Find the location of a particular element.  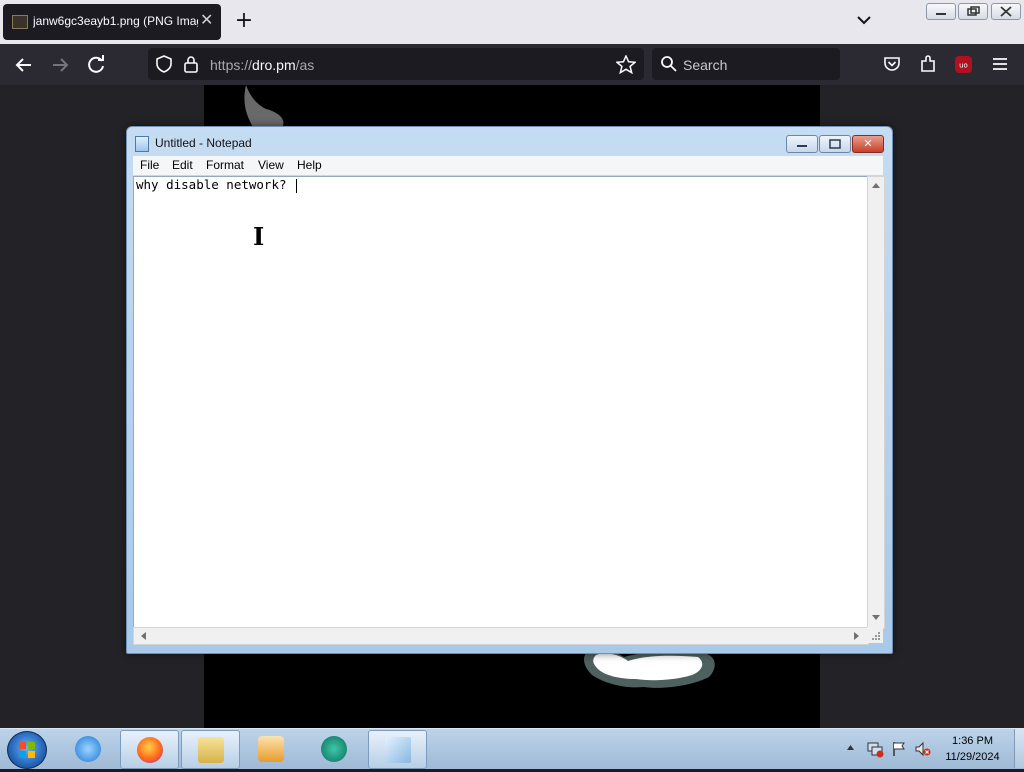

menu-edit: Edit is located at coordinates (182, 165).